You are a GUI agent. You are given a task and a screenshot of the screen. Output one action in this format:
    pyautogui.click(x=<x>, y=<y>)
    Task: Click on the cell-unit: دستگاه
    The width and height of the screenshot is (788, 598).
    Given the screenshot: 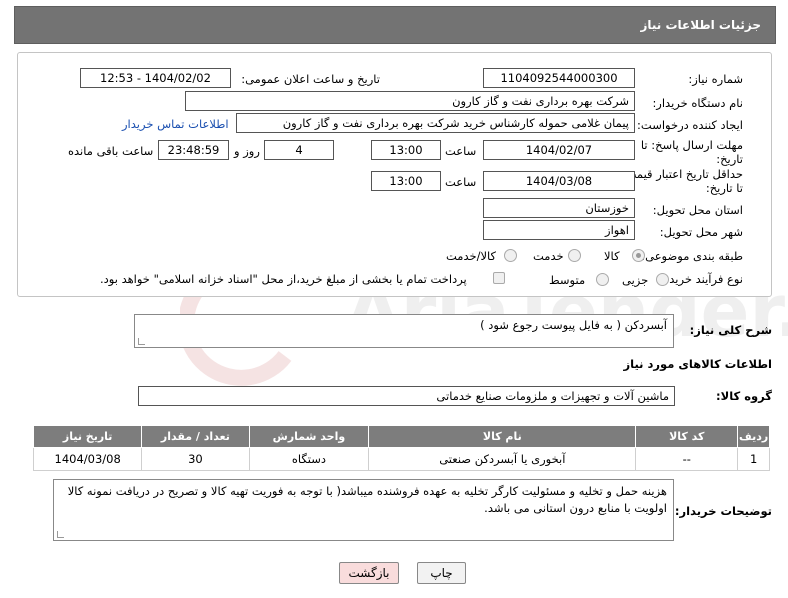 What is the action you would take?
    pyautogui.click(x=309, y=459)
    